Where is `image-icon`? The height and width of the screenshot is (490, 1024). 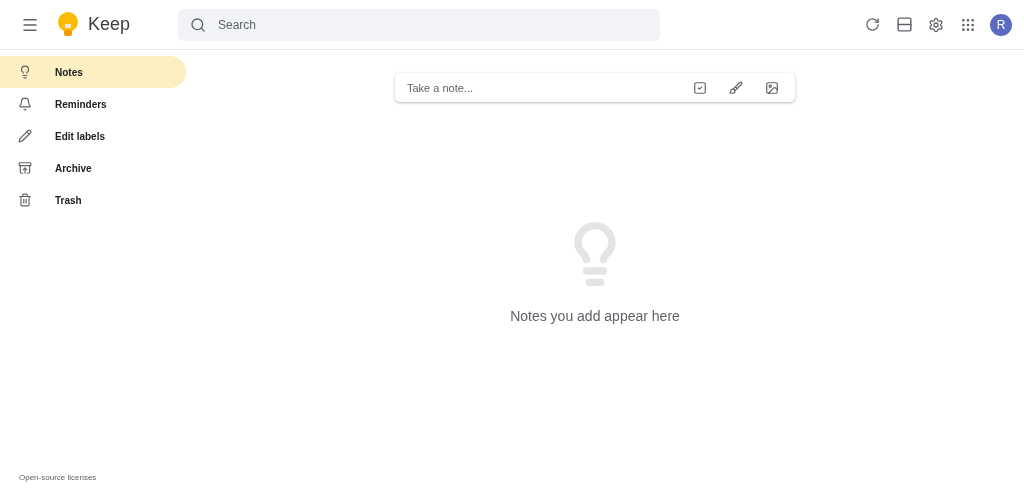
image-icon is located at coordinates (772, 87).